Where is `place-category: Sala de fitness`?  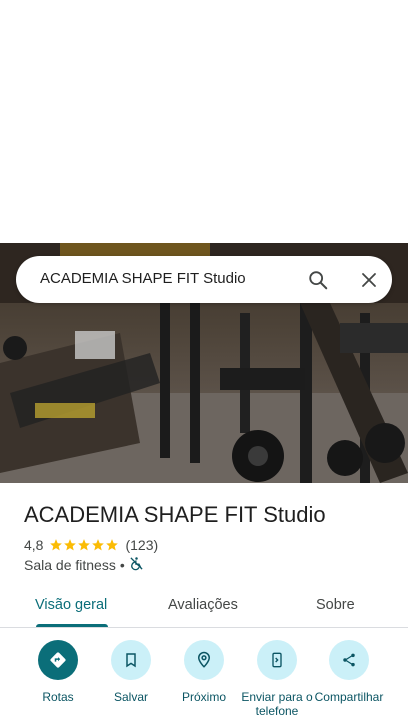
place-category: Sala de fitness is located at coordinates (70, 565).